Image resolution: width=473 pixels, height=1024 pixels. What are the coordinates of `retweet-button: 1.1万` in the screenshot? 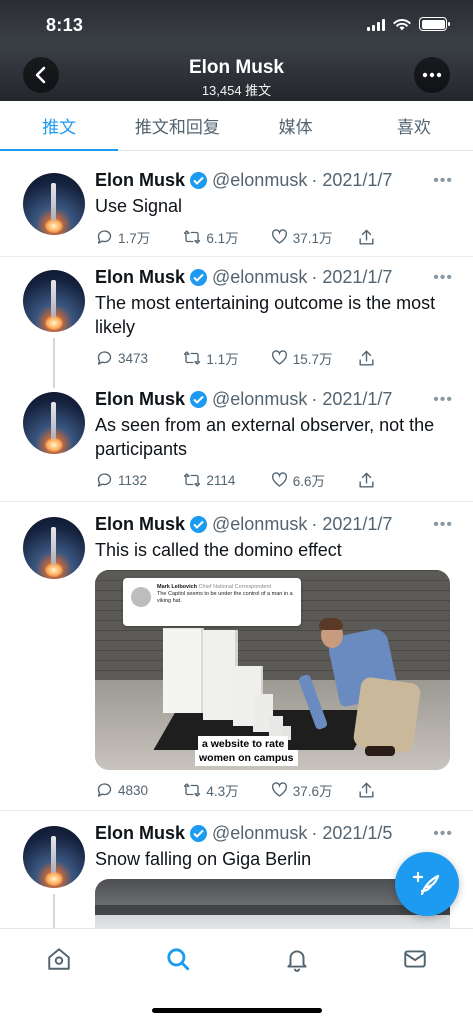 It's located at (225, 358).